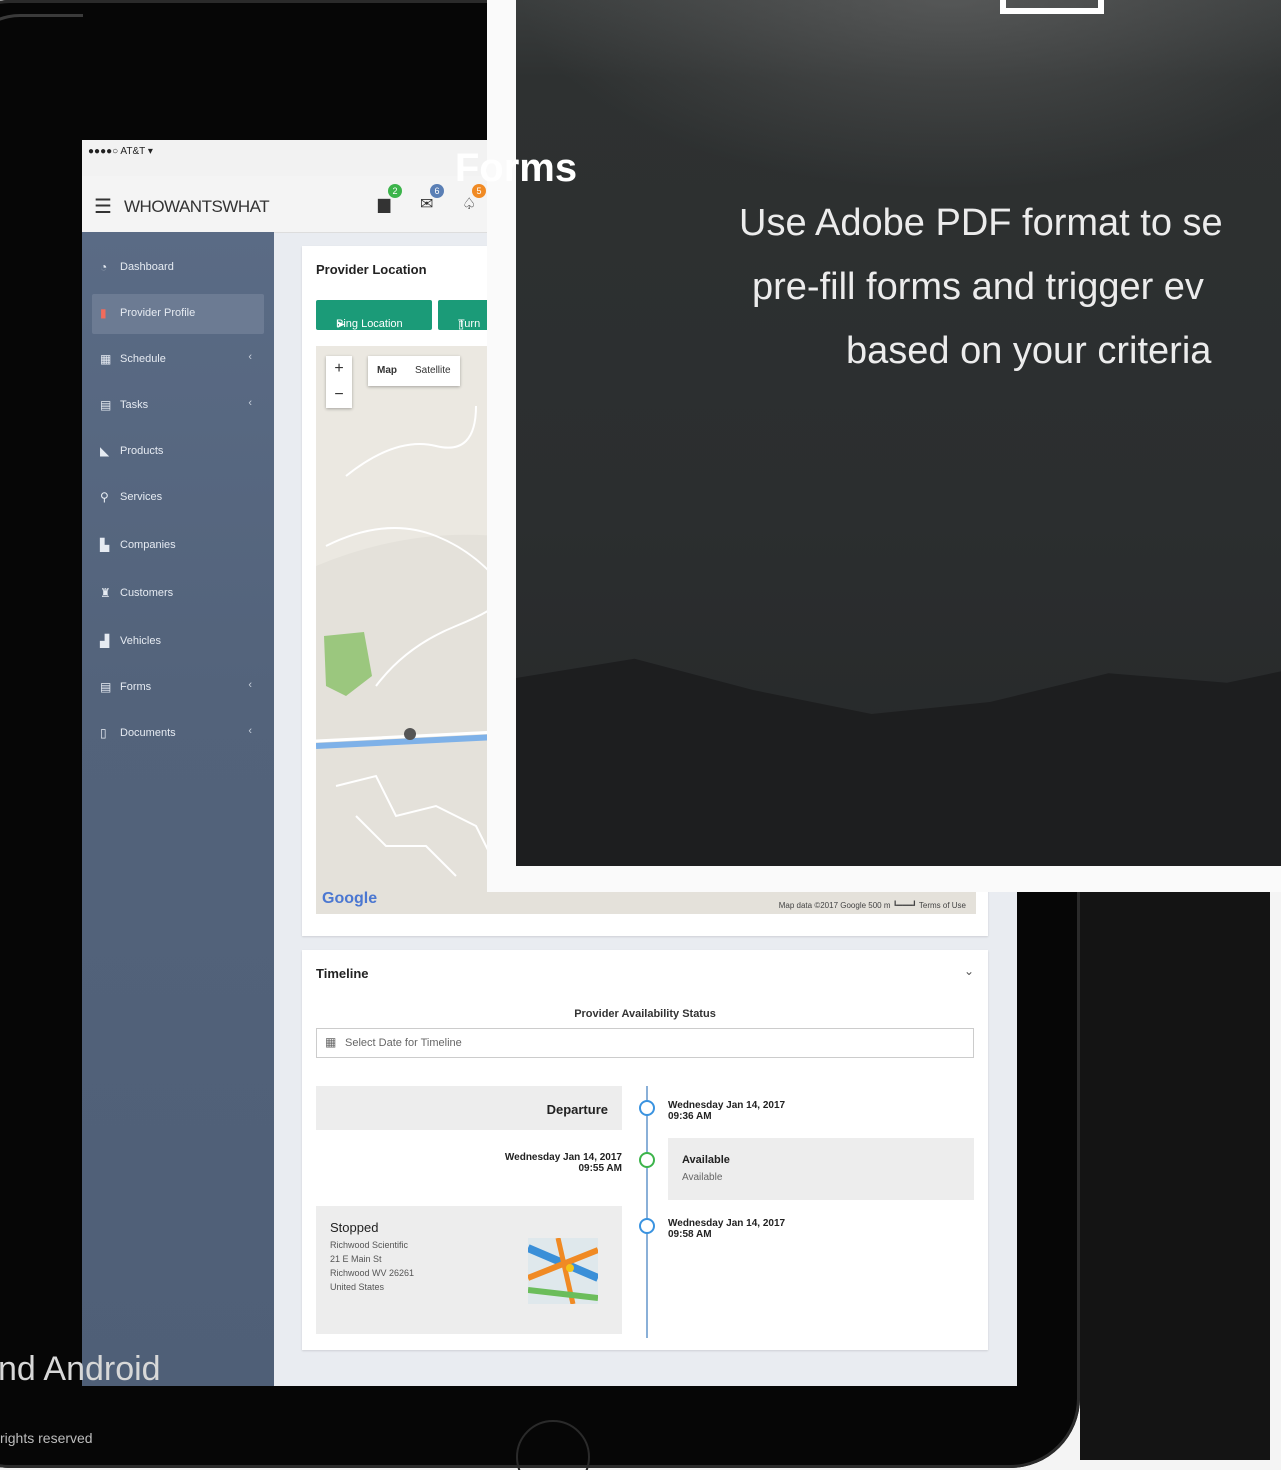 The height and width of the screenshot is (1470, 1281). Describe the element at coordinates (469, 1108) in the screenshot. I see `timeline-entry-departure: Departure` at that location.